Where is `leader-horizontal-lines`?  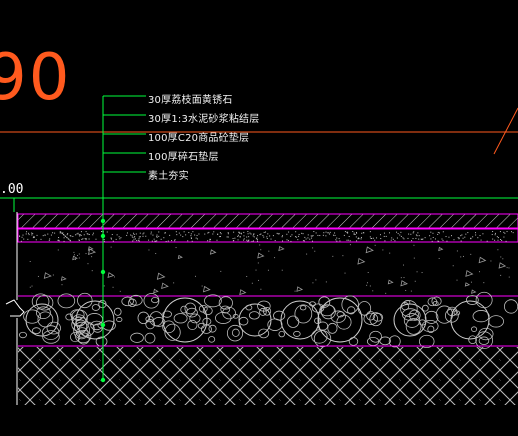
leader-horizontal-lines is located at coordinates (124, 134).